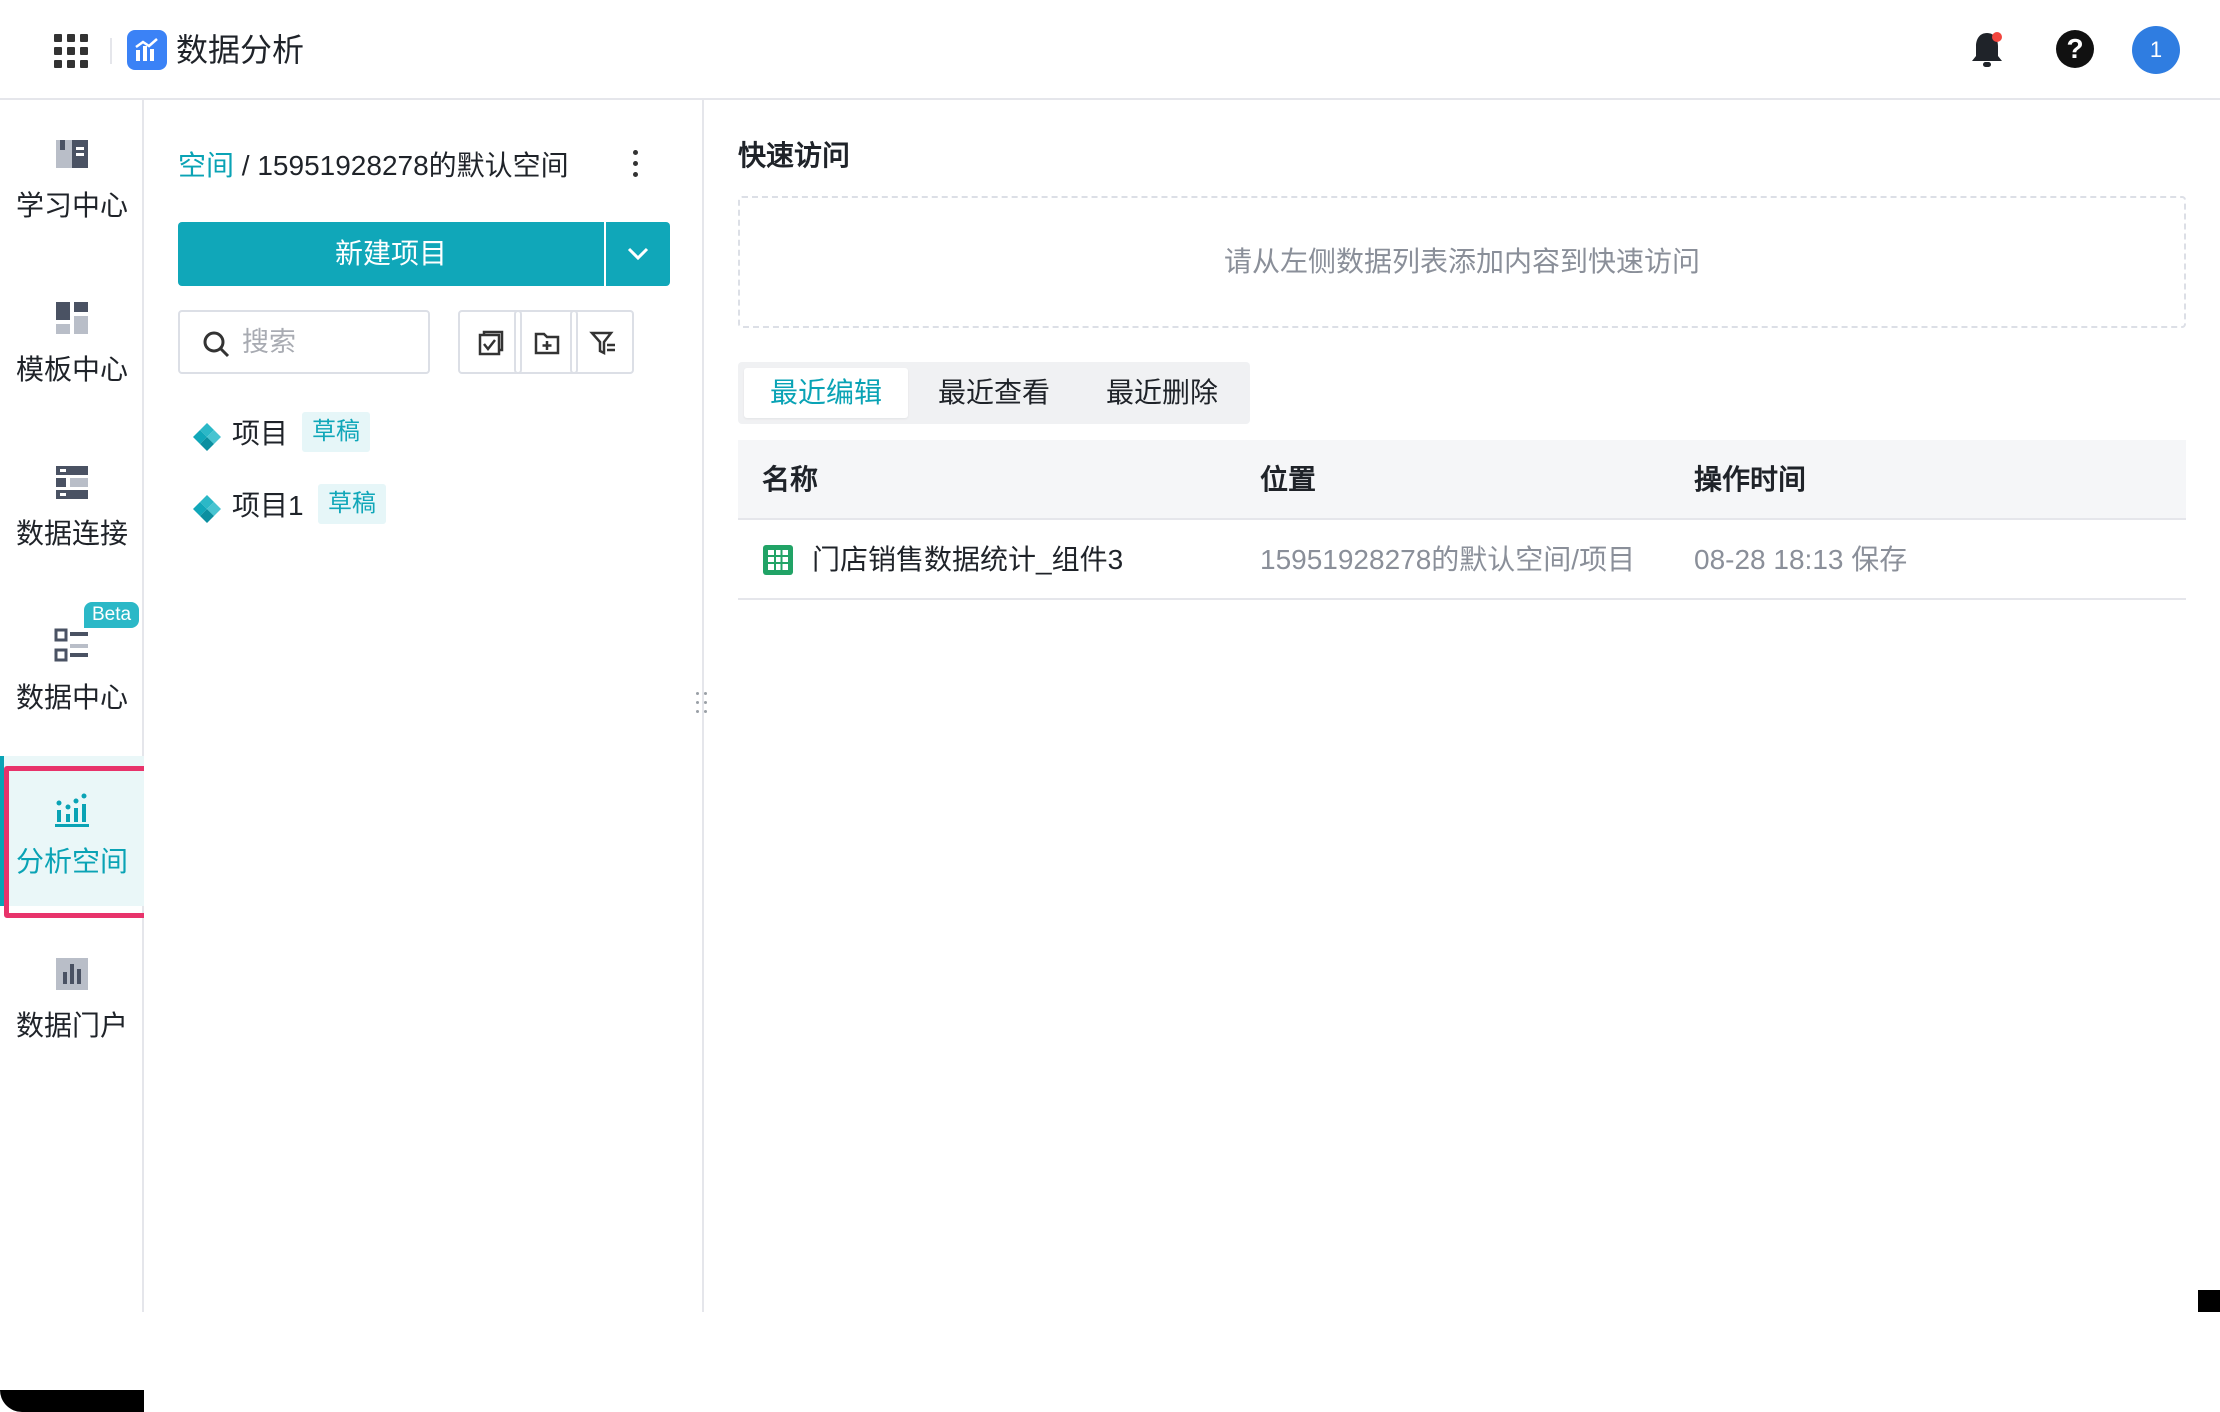  What do you see at coordinates (72, 175) in the screenshot?
I see `nav-item-learning: 学习中心` at bounding box center [72, 175].